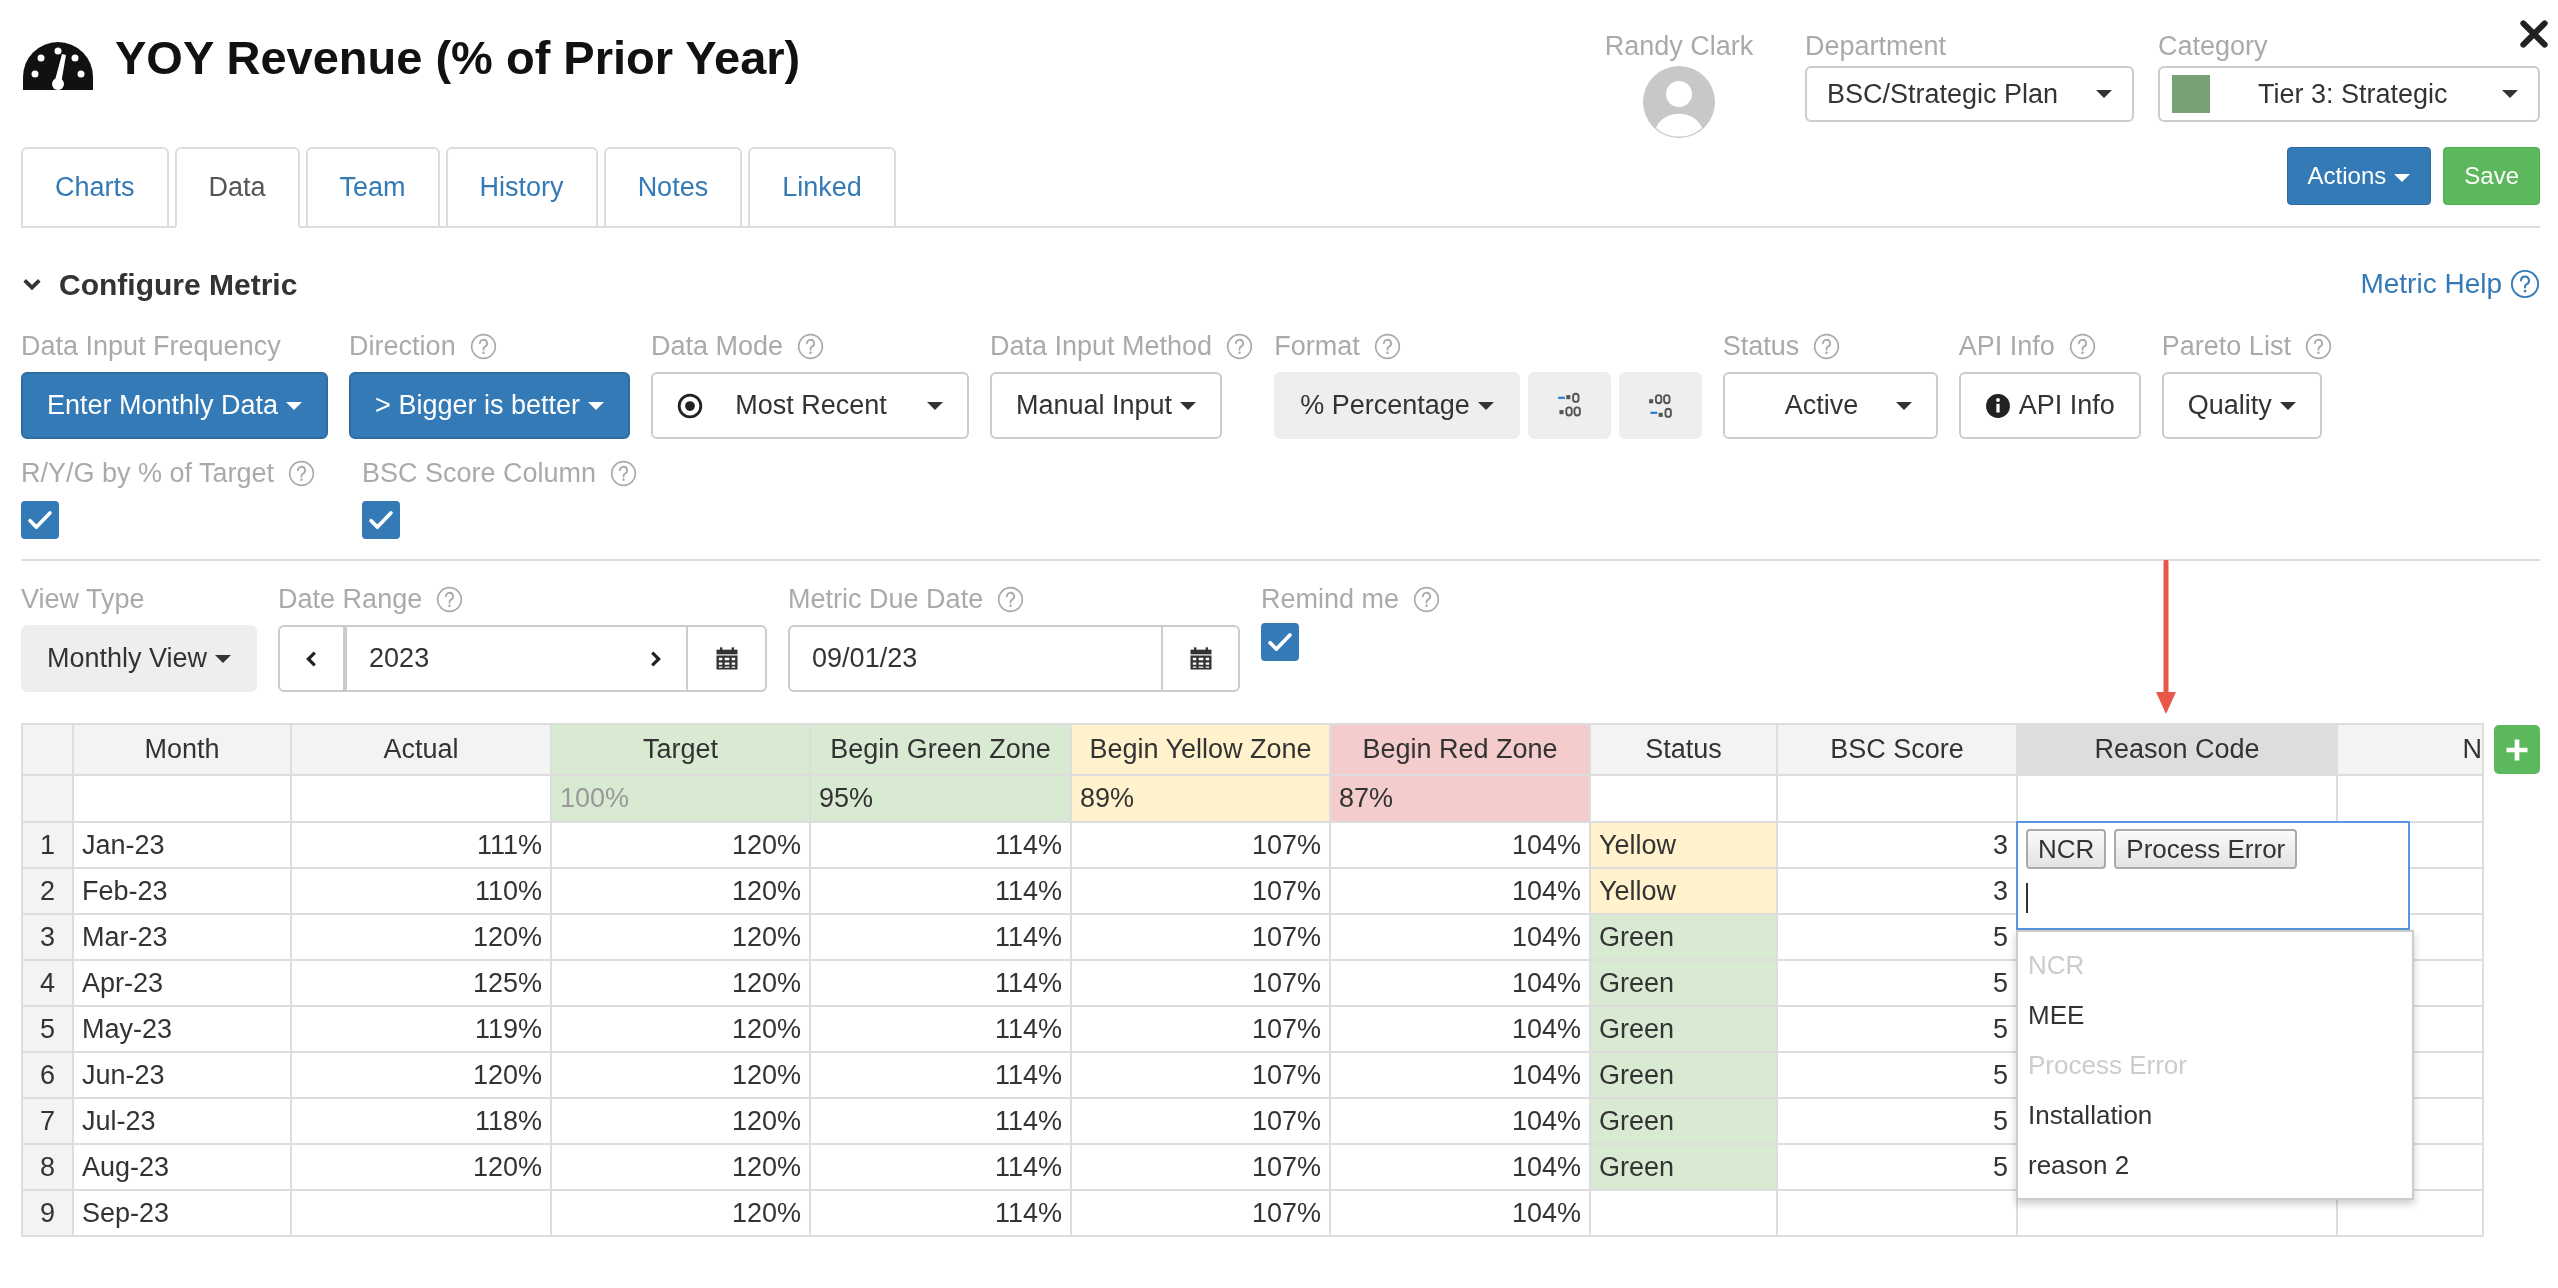 Image resolution: width=2558 pixels, height=1288 pixels. I want to click on dropdown-button: % Percentage, so click(1397, 405).